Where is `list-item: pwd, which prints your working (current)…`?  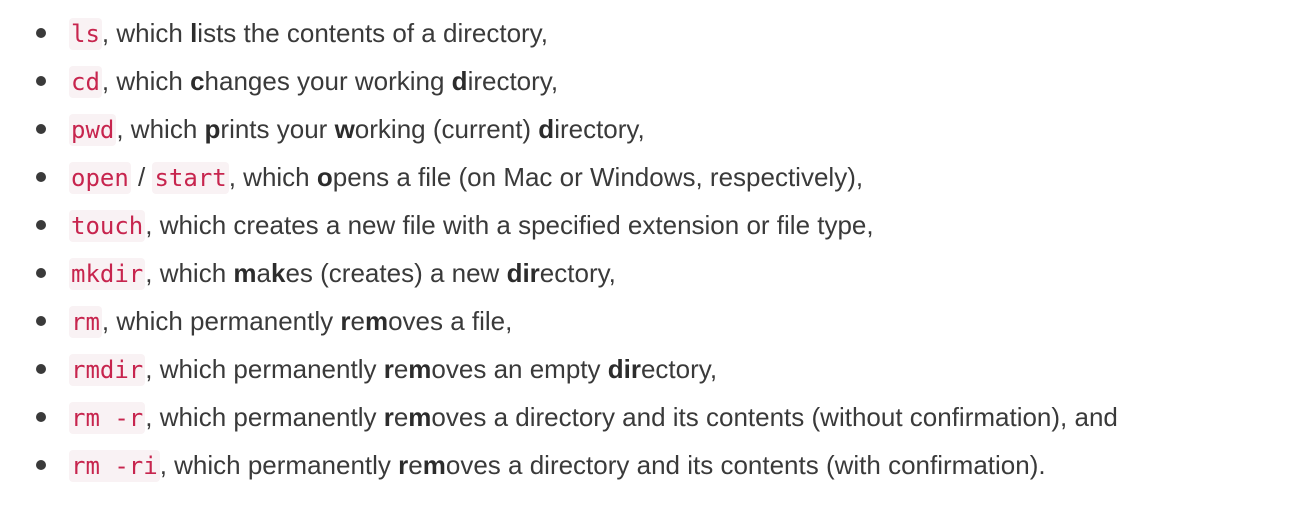
list-item: pwd, which prints your working (current)… is located at coordinates (653, 129).